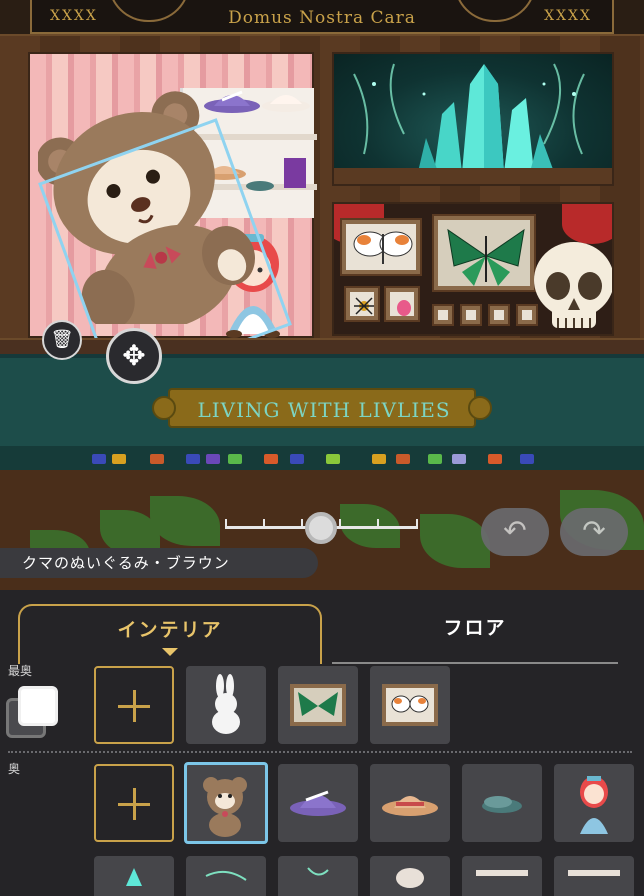 The height and width of the screenshot is (896, 644). Describe the element at coordinates (226, 803) in the screenshot. I see `item-brown-teddy-bear` at that location.